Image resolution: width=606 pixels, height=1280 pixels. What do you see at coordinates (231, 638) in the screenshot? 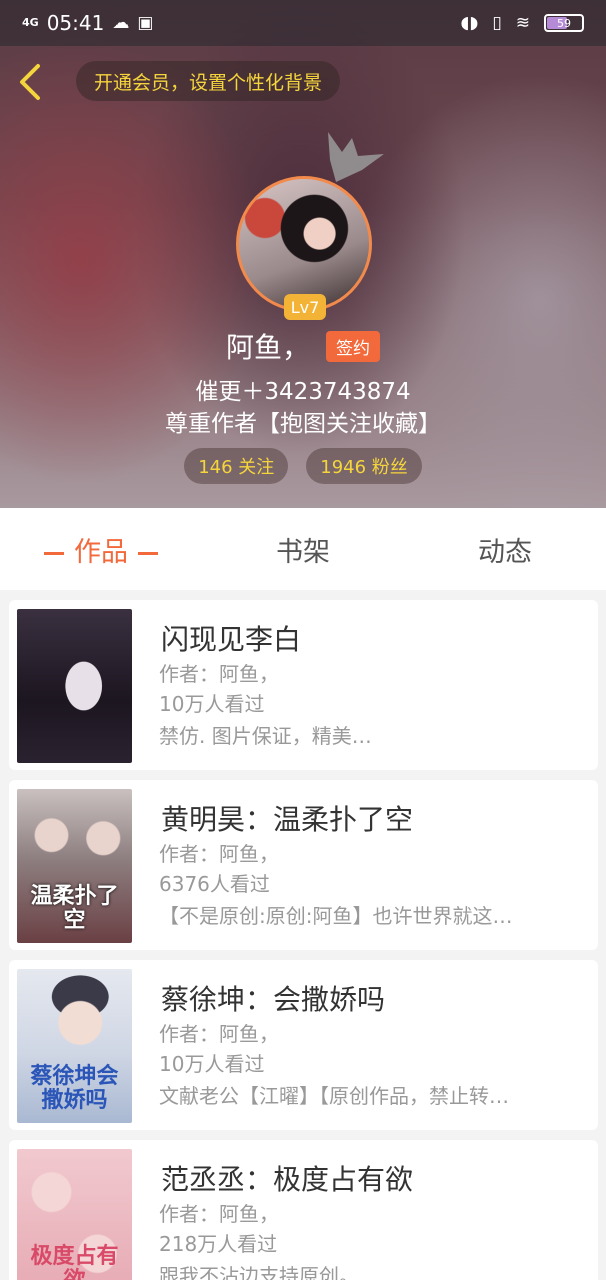
I see `work-title: 闪现见李白` at bounding box center [231, 638].